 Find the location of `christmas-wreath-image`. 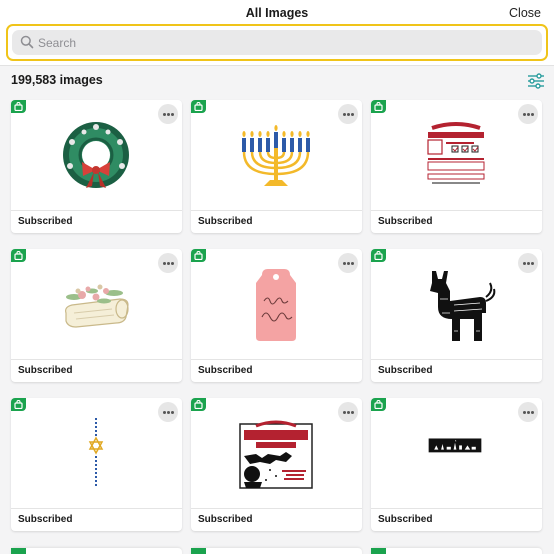

christmas-wreath-image is located at coordinates (96, 155).